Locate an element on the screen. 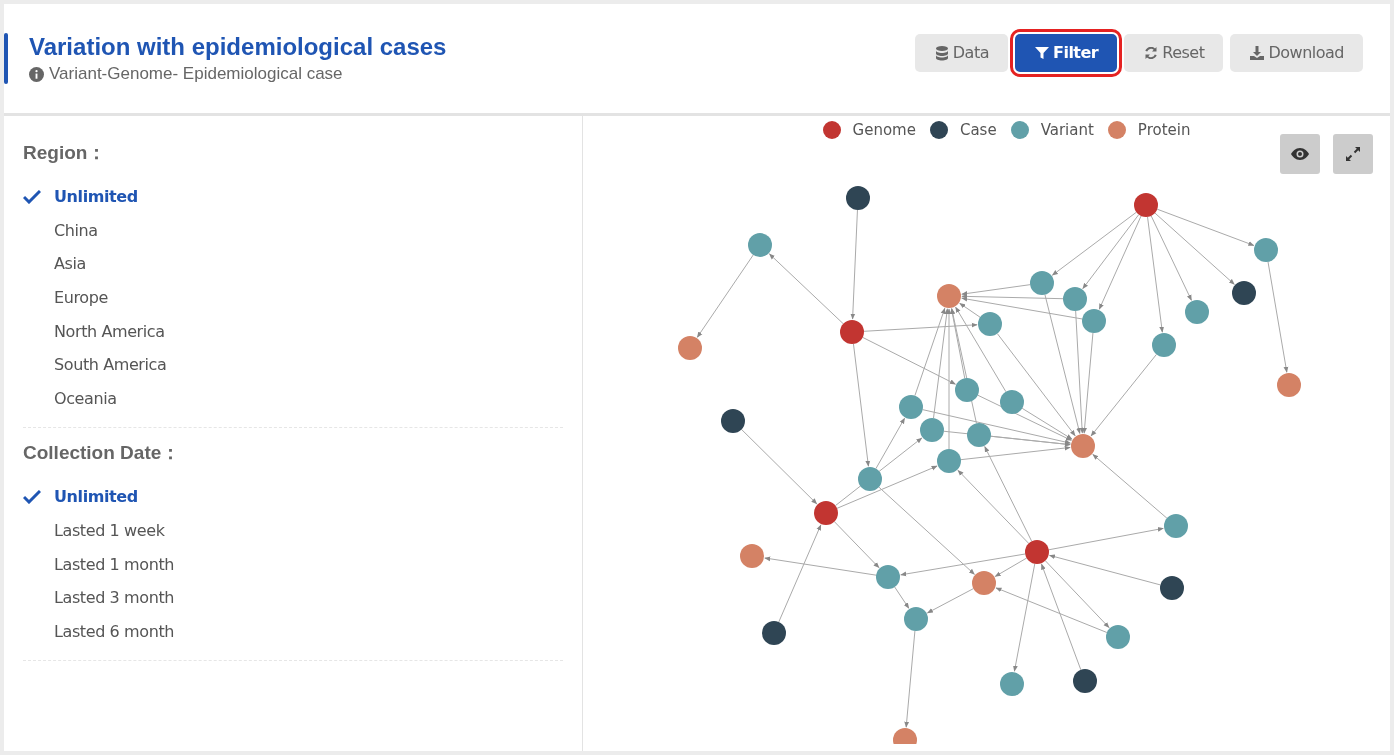 The height and width of the screenshot is (755, 1394). legend-label: Genome is located at coordinates (884, 130).